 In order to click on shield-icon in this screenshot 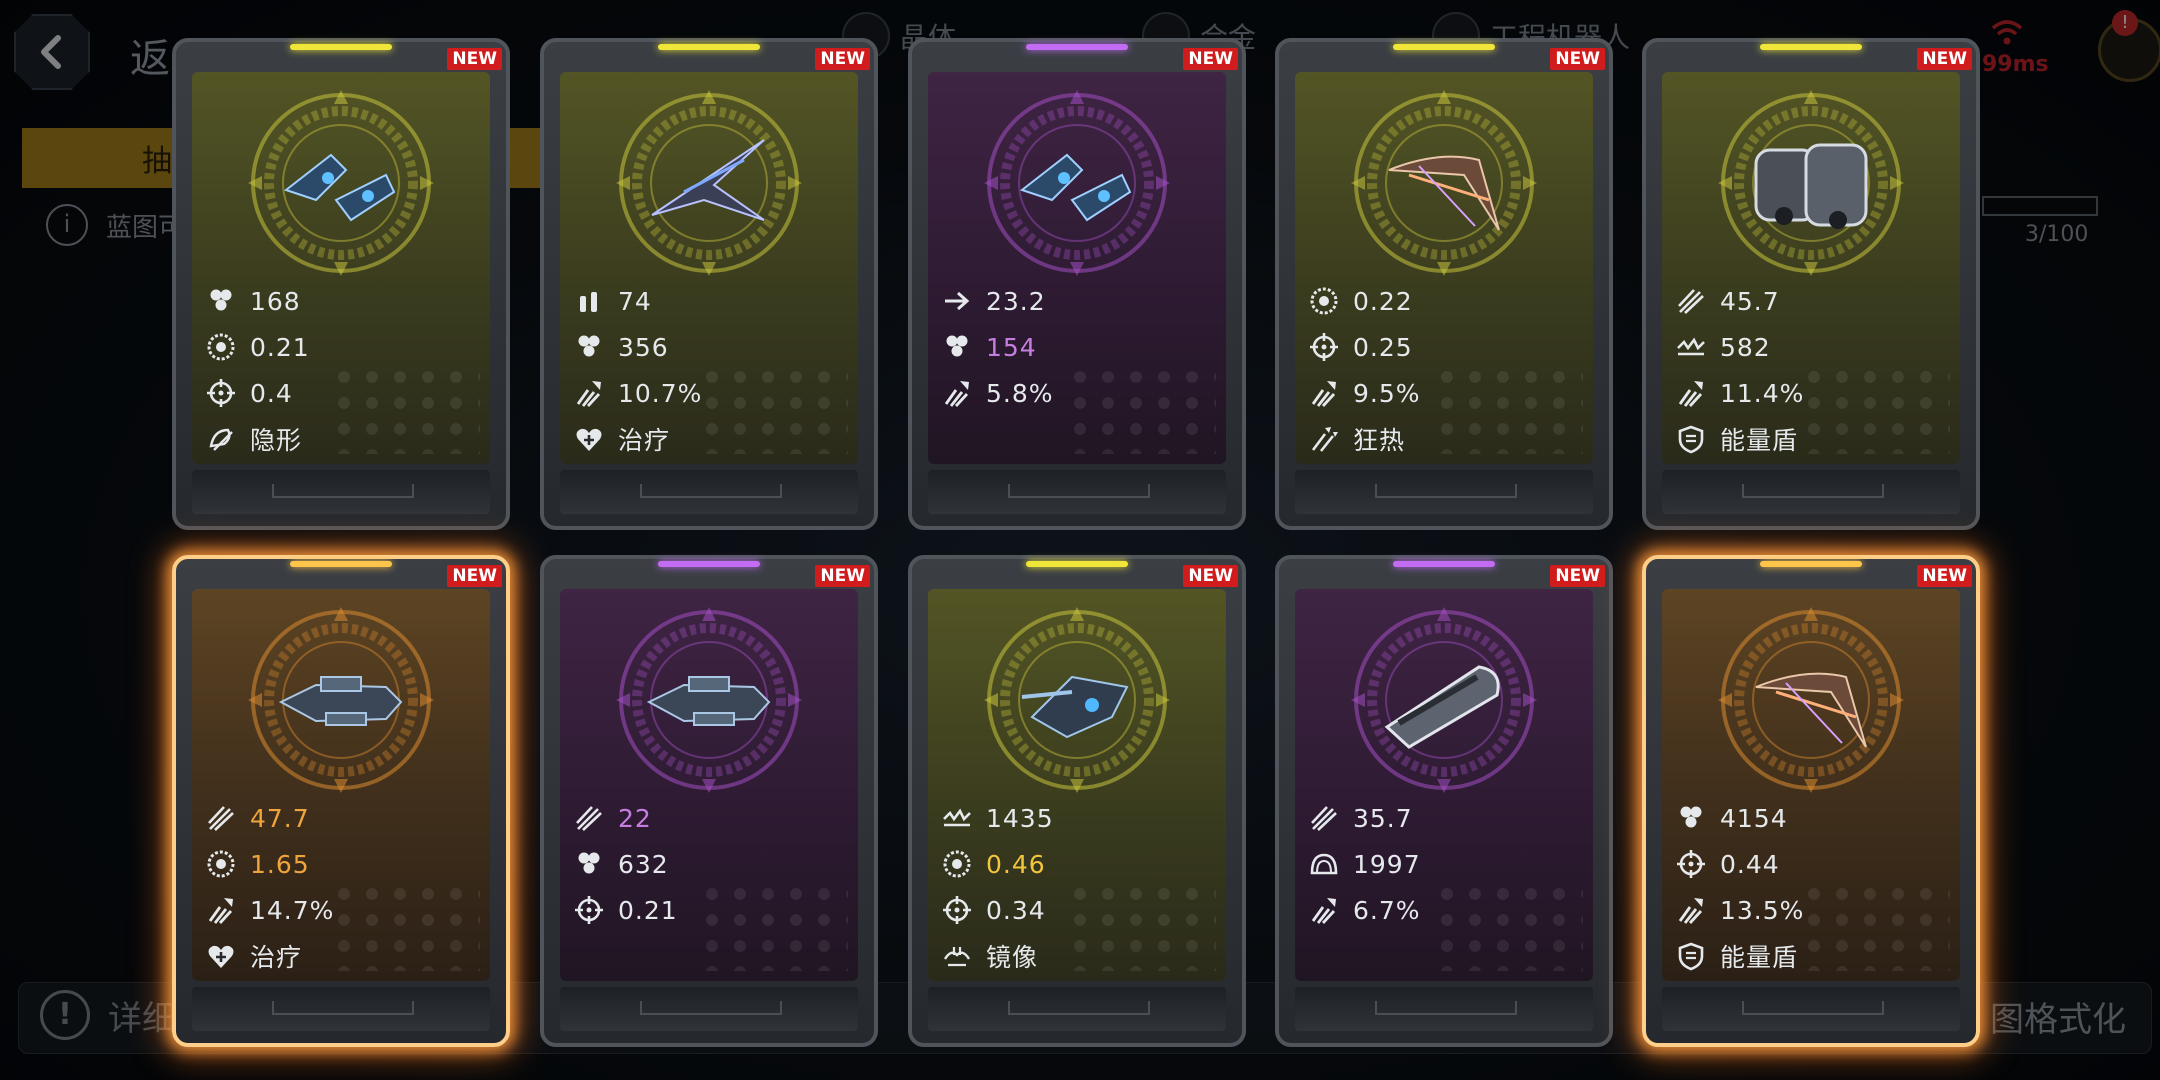, I will do `click(1691, 439)`.